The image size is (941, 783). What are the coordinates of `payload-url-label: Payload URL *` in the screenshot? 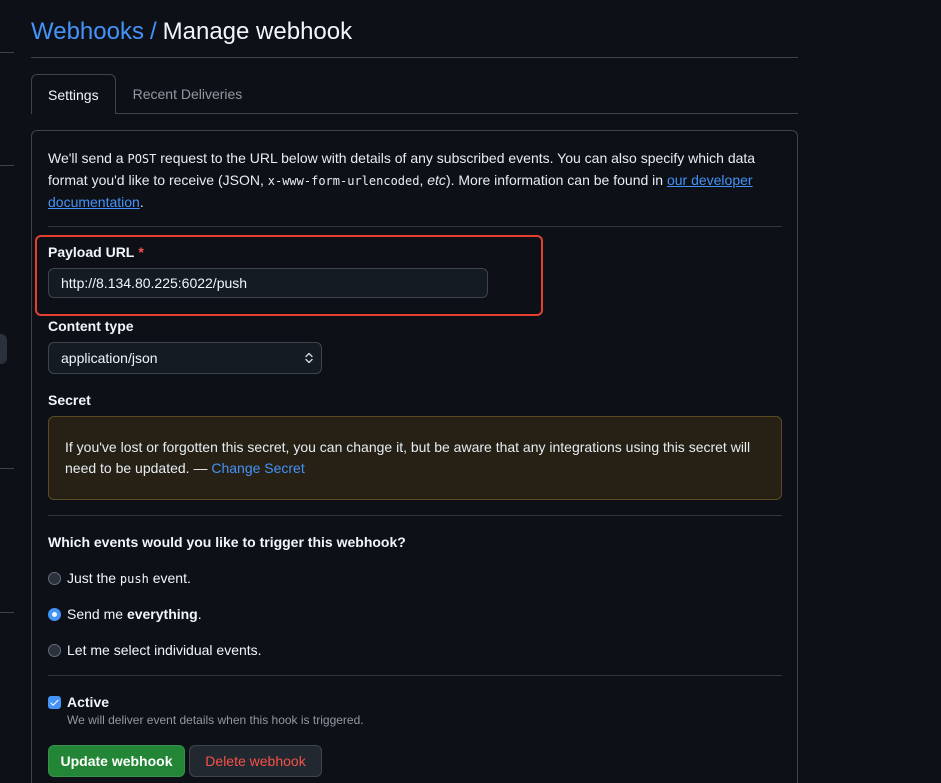 It's located at (96, 252).